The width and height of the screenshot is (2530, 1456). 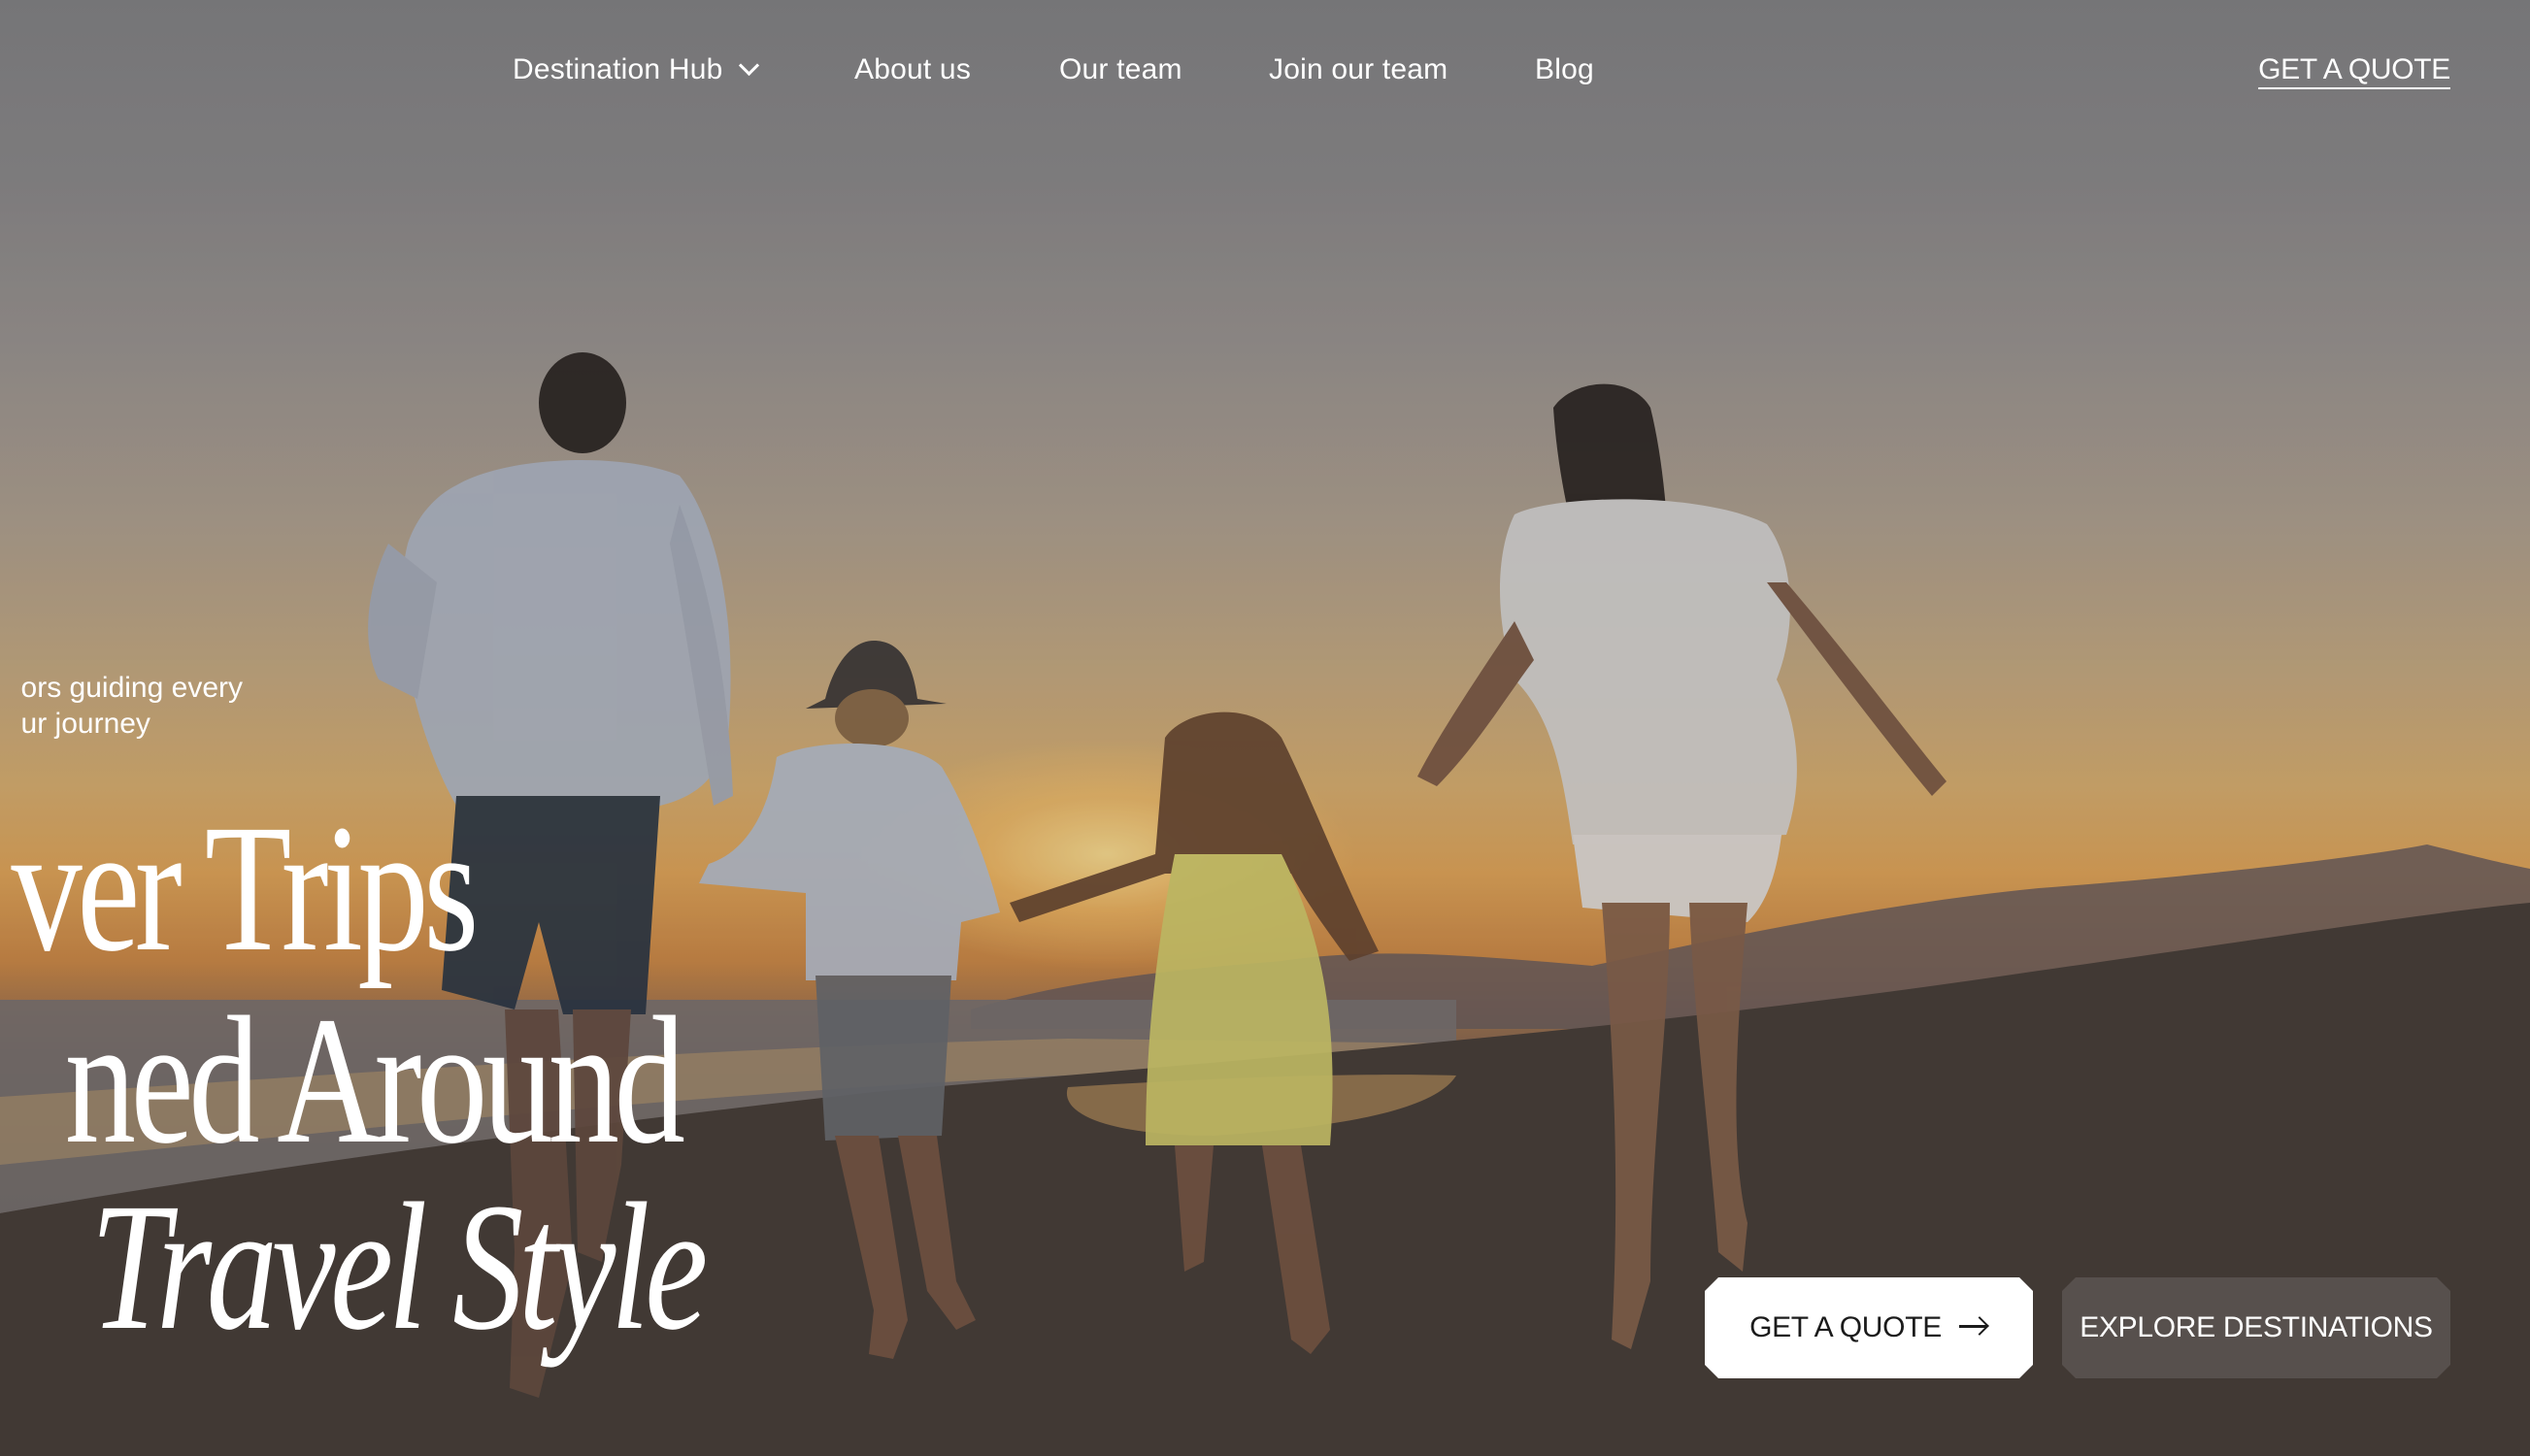 What do you see at coordinates (1974, 1326) in the screenshot?
I see `arrow-right-icon` at bounding box center [1974, 1326].